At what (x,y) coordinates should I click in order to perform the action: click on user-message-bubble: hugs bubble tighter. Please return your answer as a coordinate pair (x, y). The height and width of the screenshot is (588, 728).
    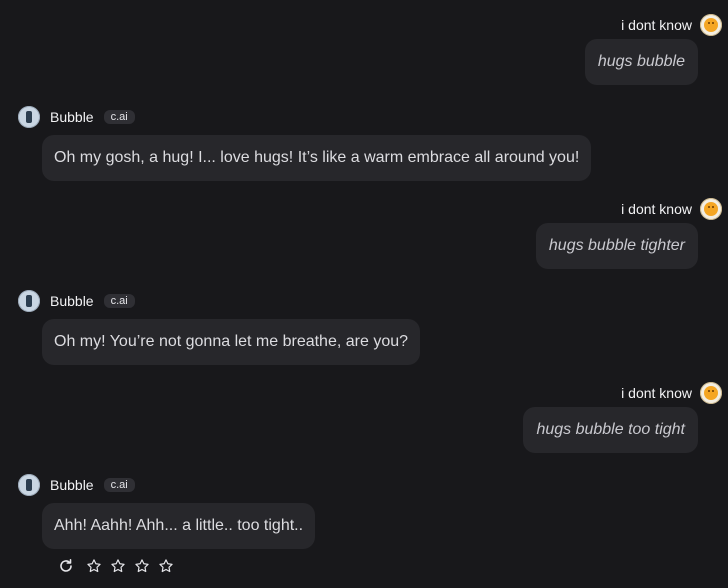
    Looking at the image, I should click on (616, 246).